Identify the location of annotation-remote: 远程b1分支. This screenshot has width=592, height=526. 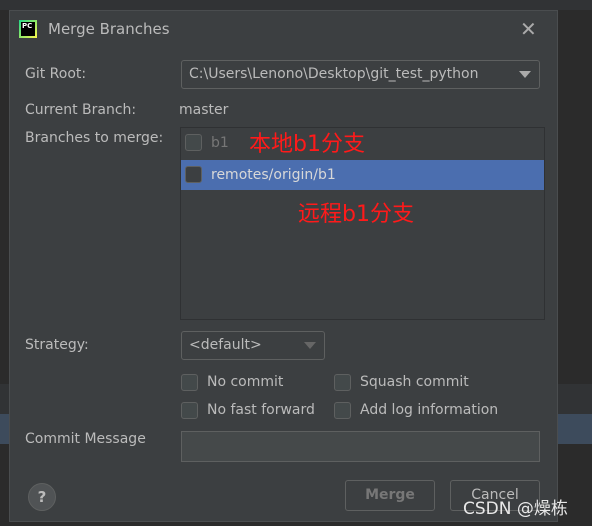
(356, 214).